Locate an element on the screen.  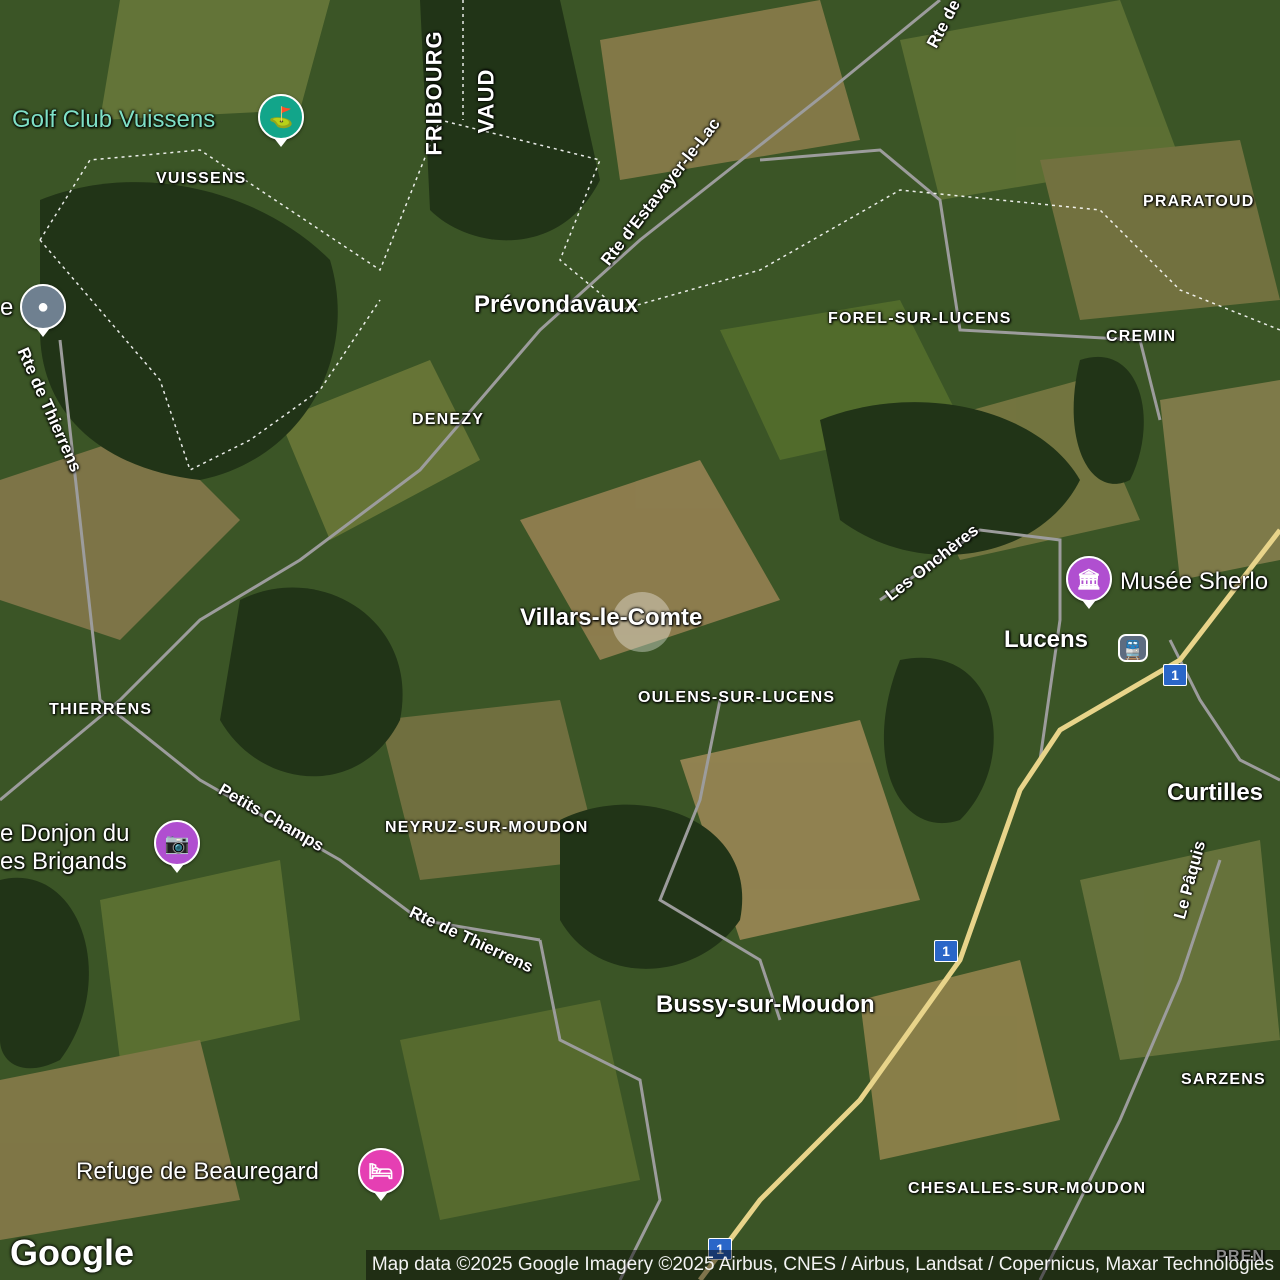
border-label-vaud: VAUD is located at coordinates (486, 101).